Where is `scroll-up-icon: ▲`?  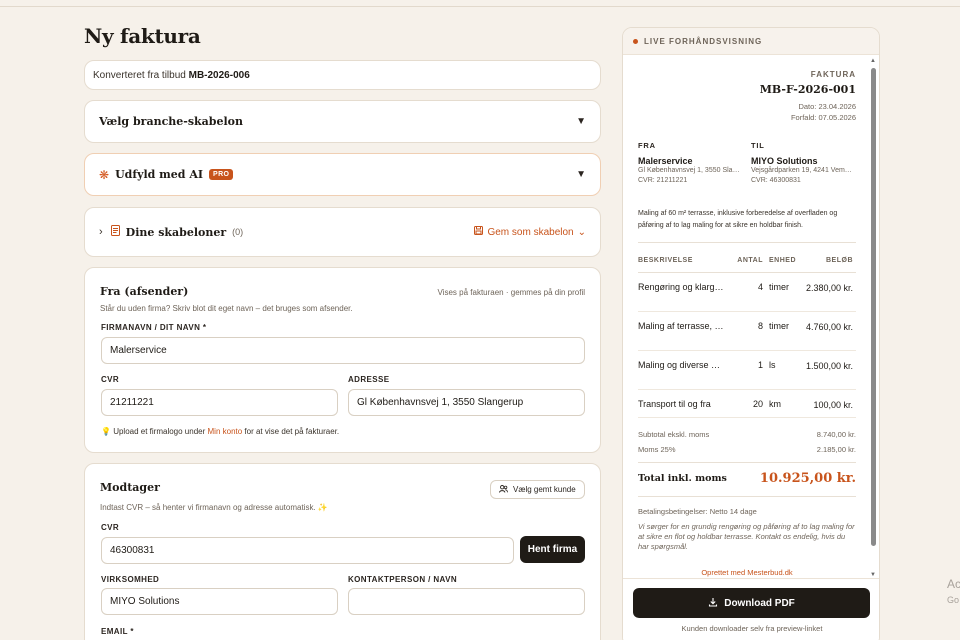 scroll-up-icon: ▲ is located at coordinates (873, 61).